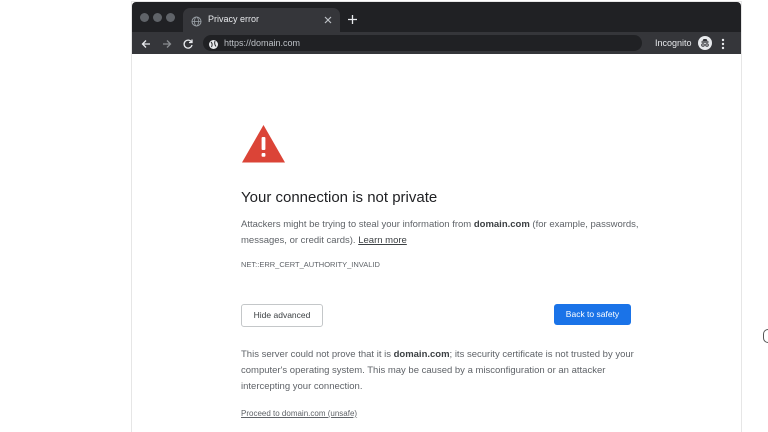  What do you see at coordinates (261, 20) in the screenshot?
I see `tab-privacy-error: Privacy error` at bounding box center [261, 20].